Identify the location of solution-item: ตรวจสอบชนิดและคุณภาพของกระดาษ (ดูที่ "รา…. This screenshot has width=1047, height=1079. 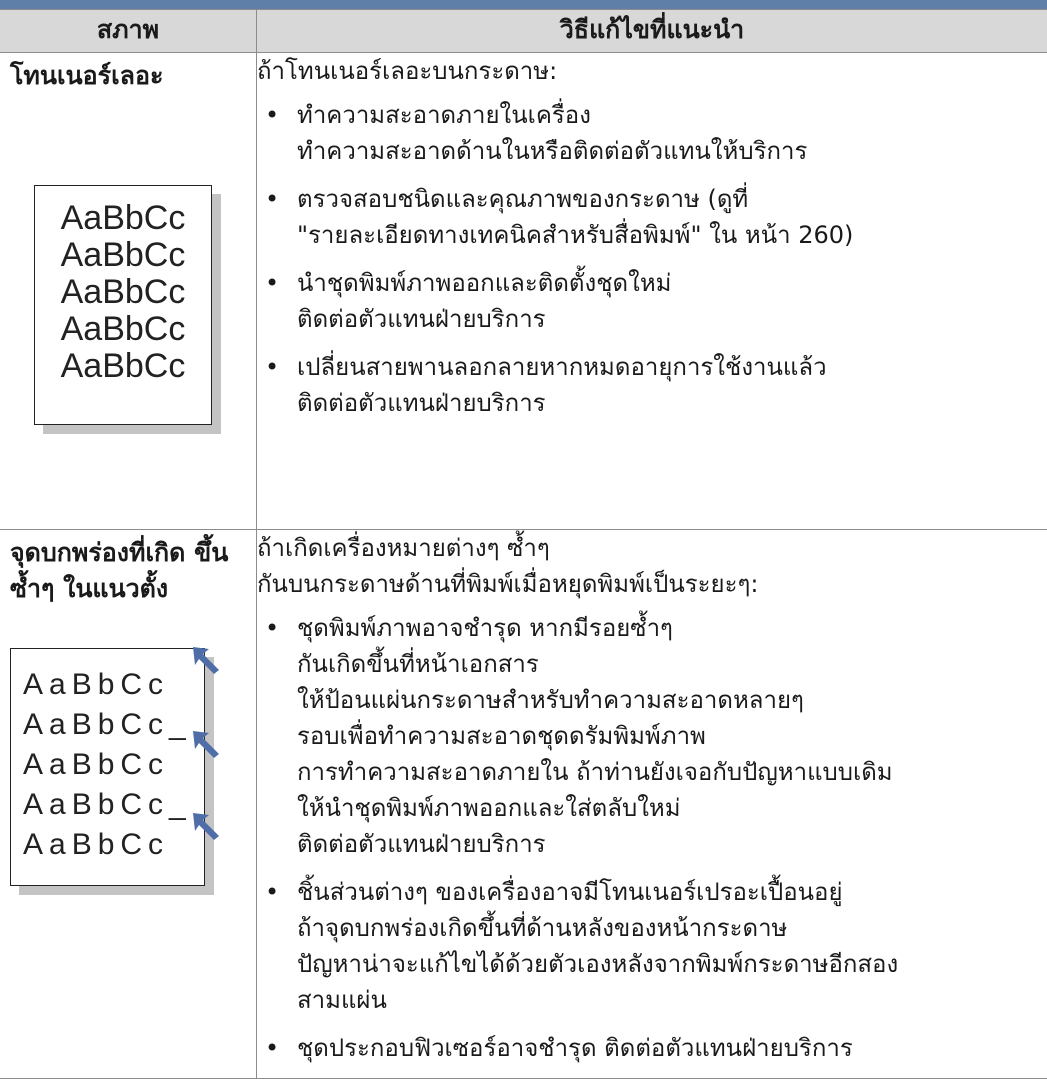
(652, 217).